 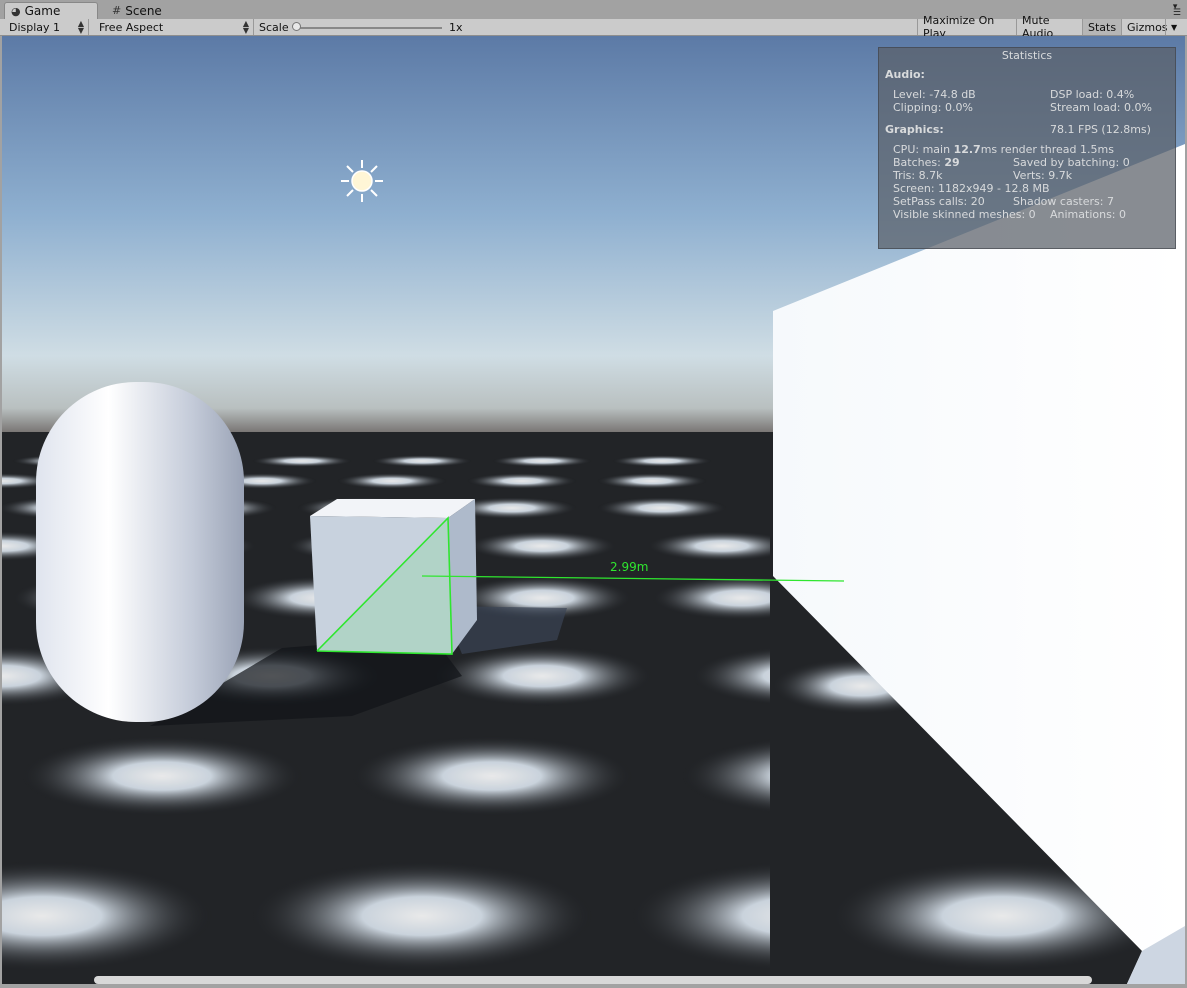 I want to click on statistics-title: Statistics, so click(x=1027, y=55).